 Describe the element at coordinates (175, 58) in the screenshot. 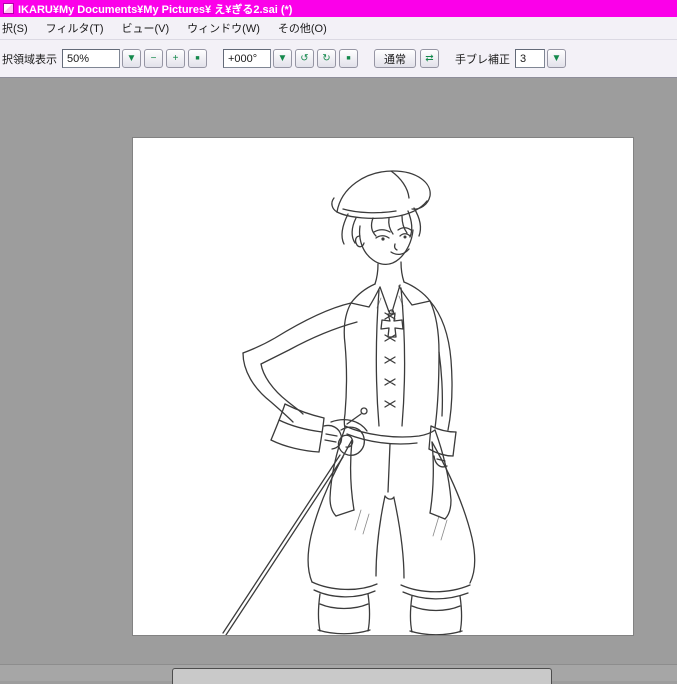

I see `zoom-in-button: +` at that location.